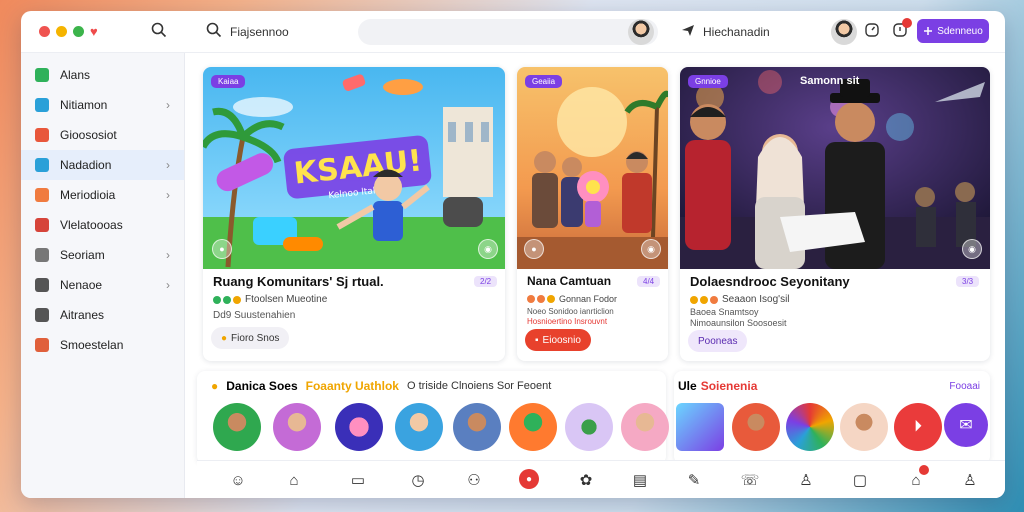 The height and width of the screenshot is (512, 1024). I want to click on user-label: Hiechanadin, so click(736, 32).